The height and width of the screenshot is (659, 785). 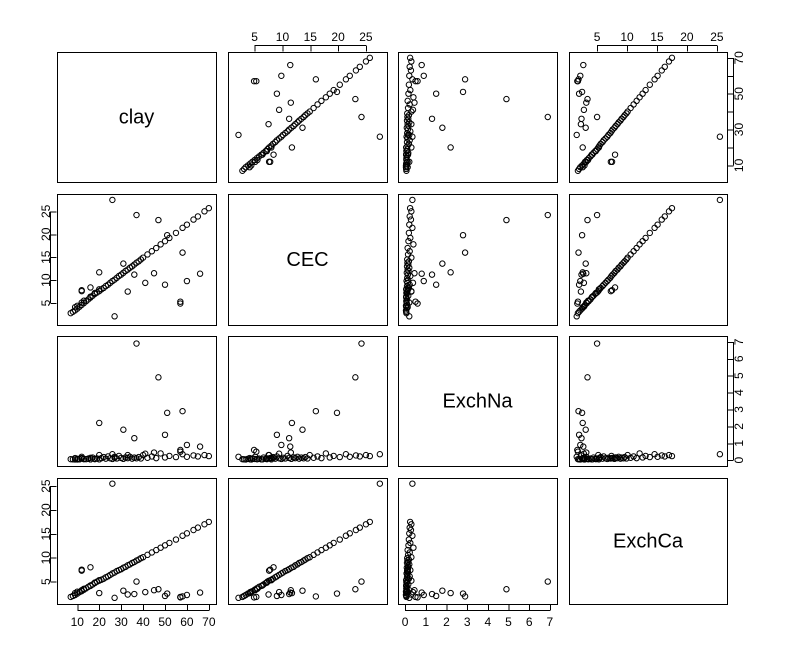 I want to click on scatter-panel-exchna-exchca, so click(x=648, y=401).